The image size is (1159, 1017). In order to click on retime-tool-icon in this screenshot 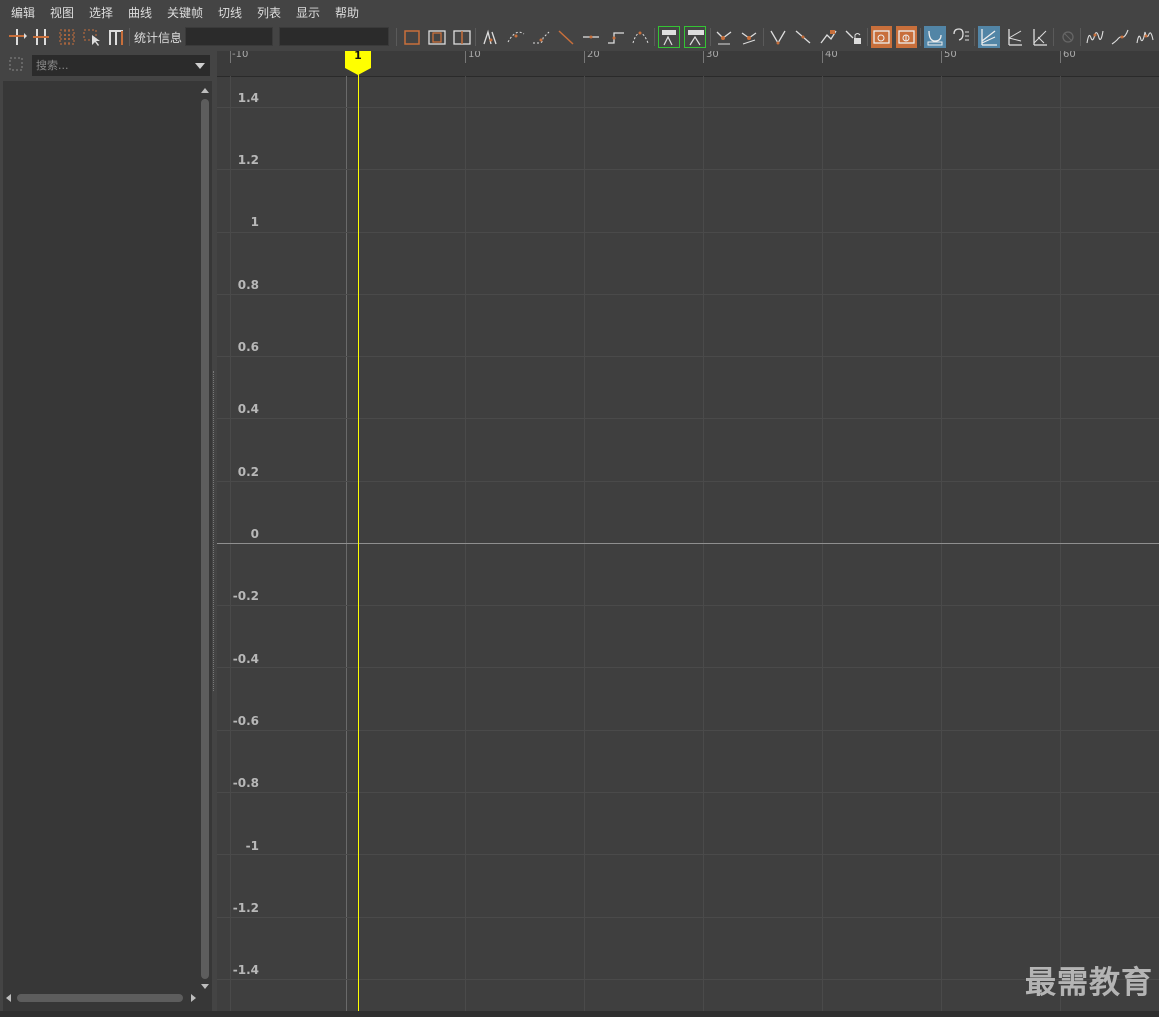, I will do `click(116, 37)`.